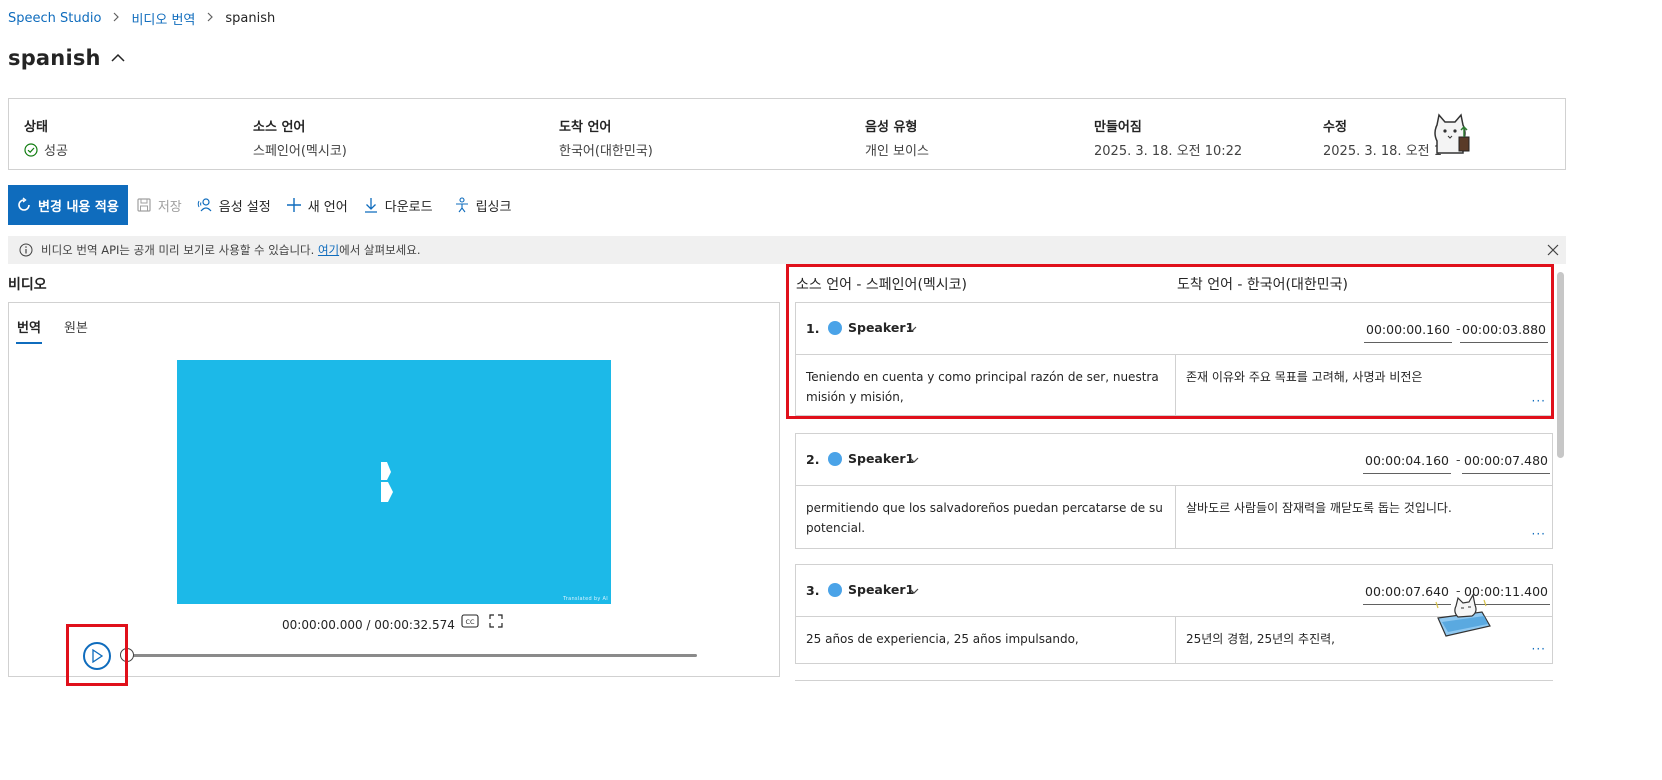 Image resolution: width=1662 pixels, height=780 pixels. What do you see at coordinates (78, 207) in the screenshot?
I see `apply-changes-label: 변경 내용 적용` at bounding box center [78, 207].